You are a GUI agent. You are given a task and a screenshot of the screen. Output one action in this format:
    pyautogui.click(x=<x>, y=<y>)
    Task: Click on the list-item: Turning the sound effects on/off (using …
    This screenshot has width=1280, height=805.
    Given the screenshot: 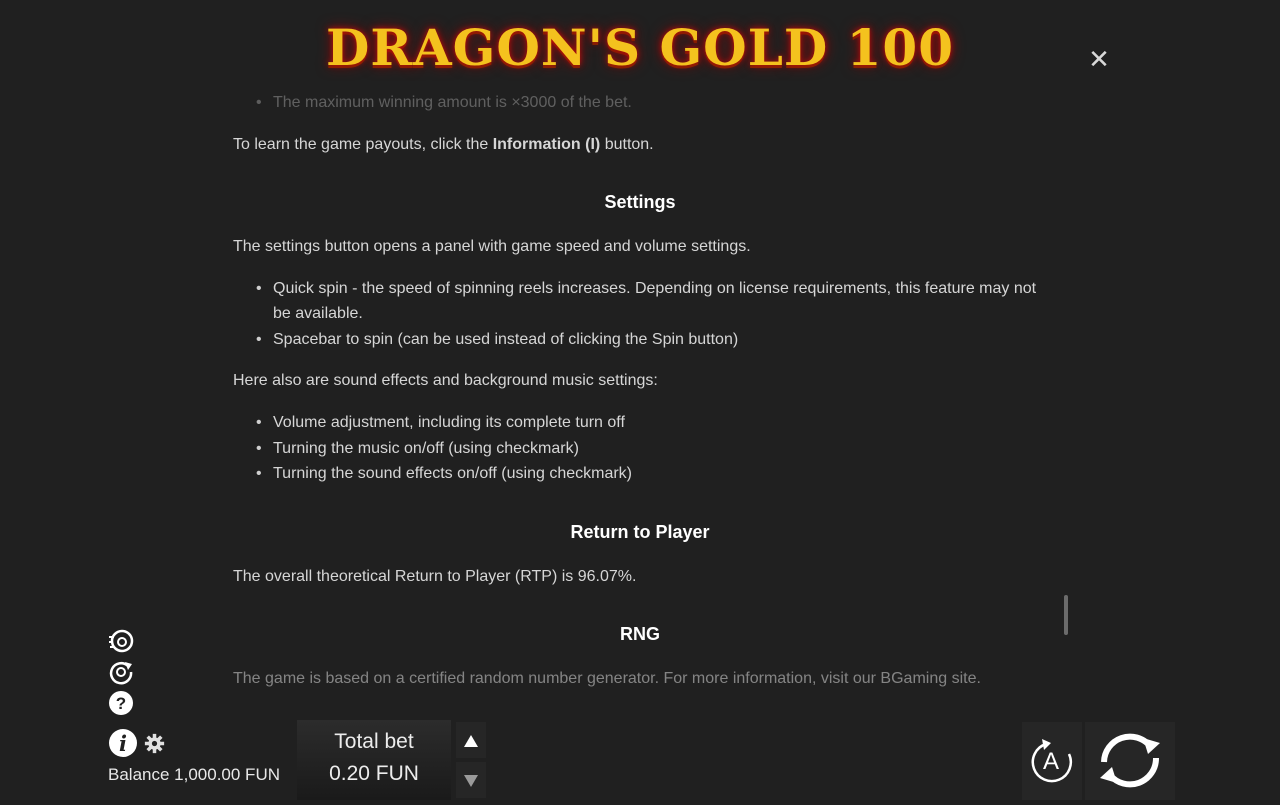 What is the action you would take?
    pyautogui.click(x=654, y=473)
    